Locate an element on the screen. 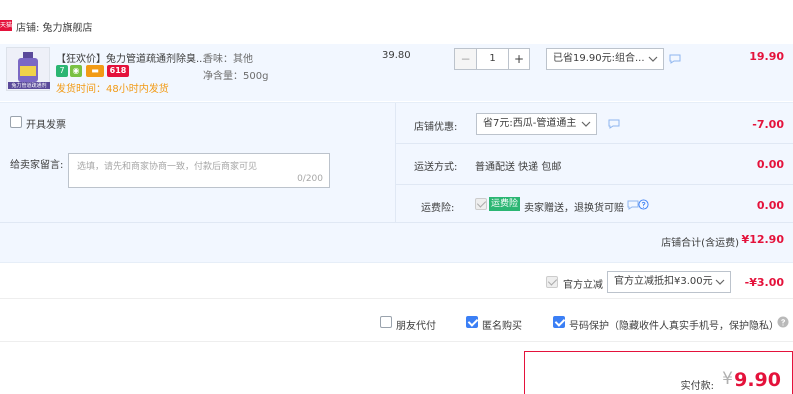 Image resolution: width=793 pixels, height=394 pixels. shop-discount-select: 省7元:西瓜-管道通主 is located at coordinates (536, 124).